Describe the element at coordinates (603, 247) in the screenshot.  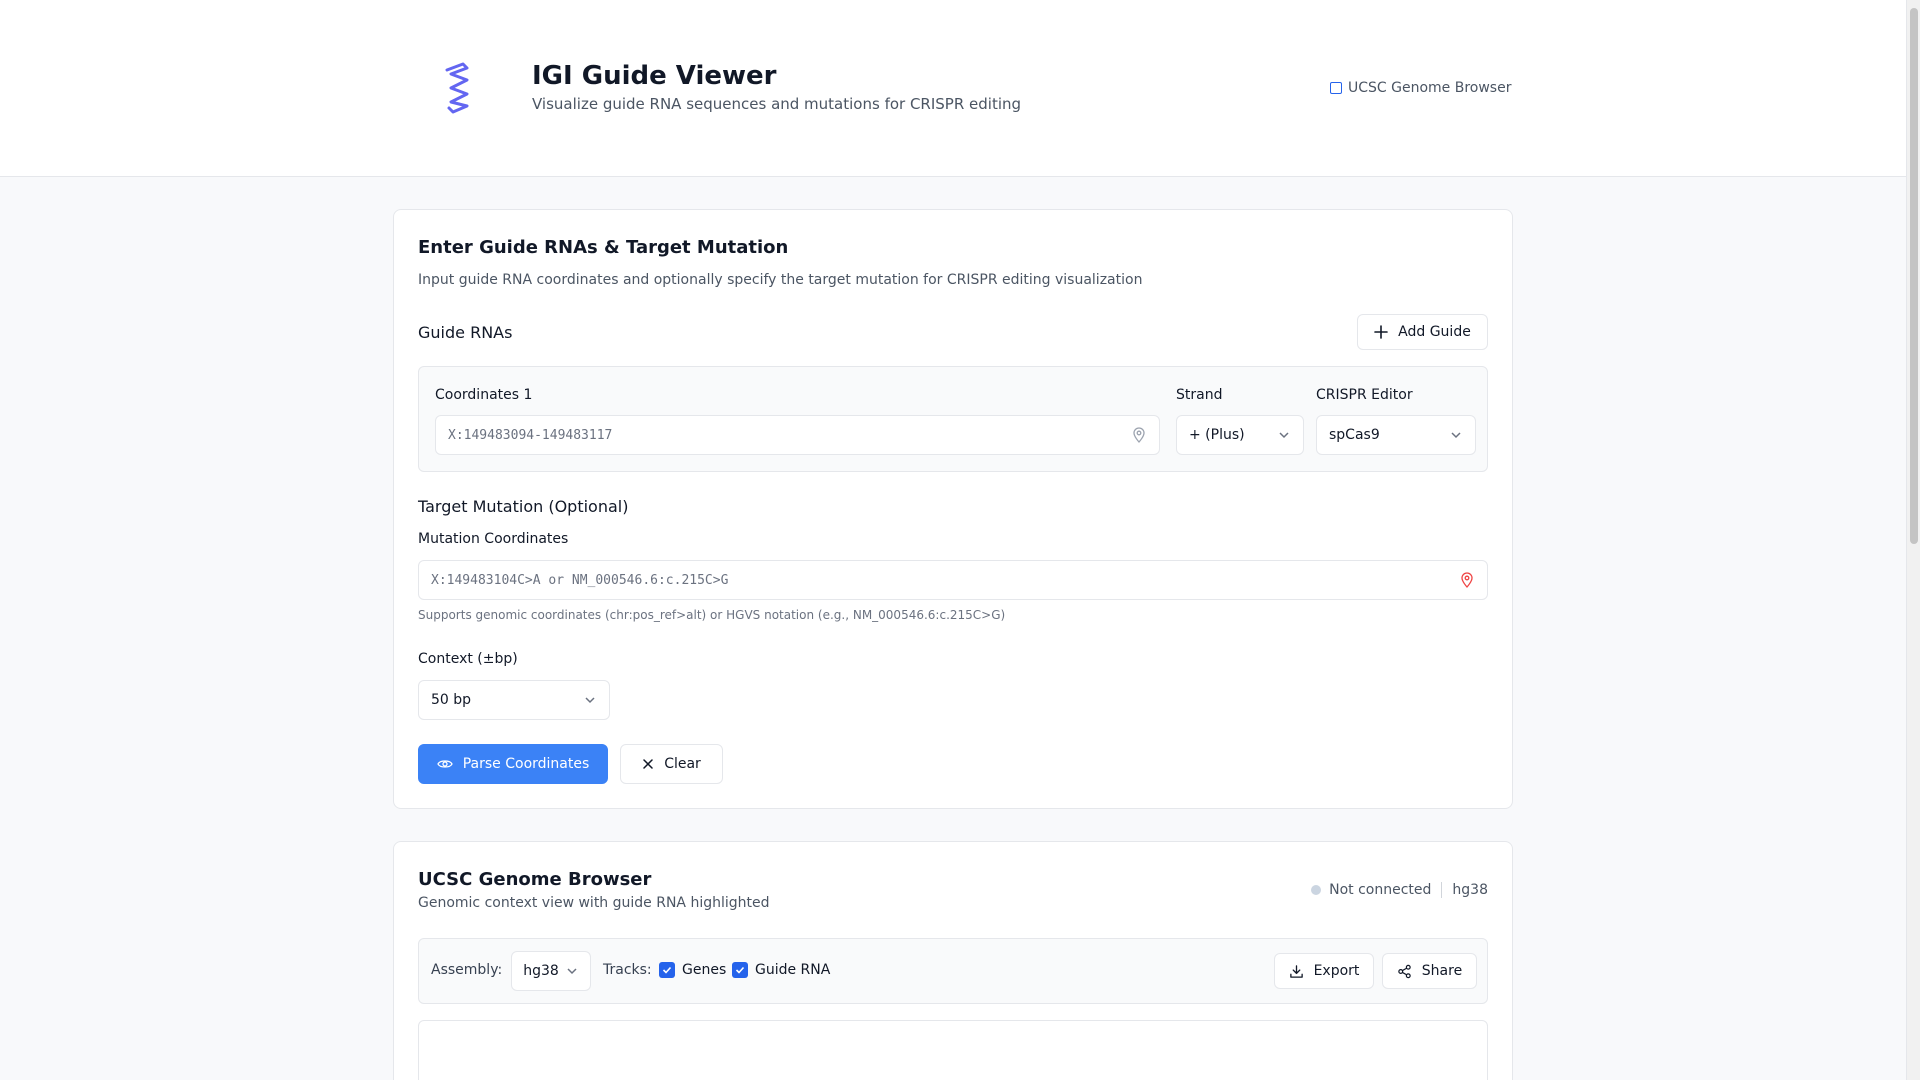
I see `input-card-title: Enter Guide RNAs & Target Mutation` at that location.